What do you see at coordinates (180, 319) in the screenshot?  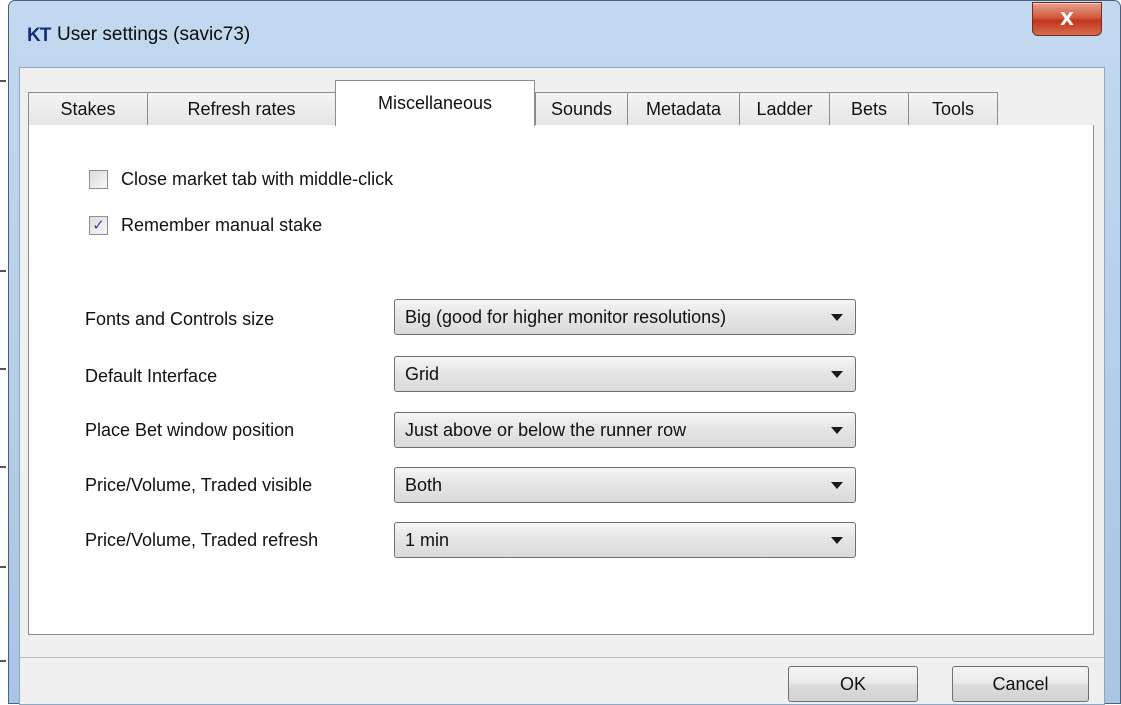 I see `fonts-controls-size-label: Fonts and Controls size` at bounding box center [180, 319].